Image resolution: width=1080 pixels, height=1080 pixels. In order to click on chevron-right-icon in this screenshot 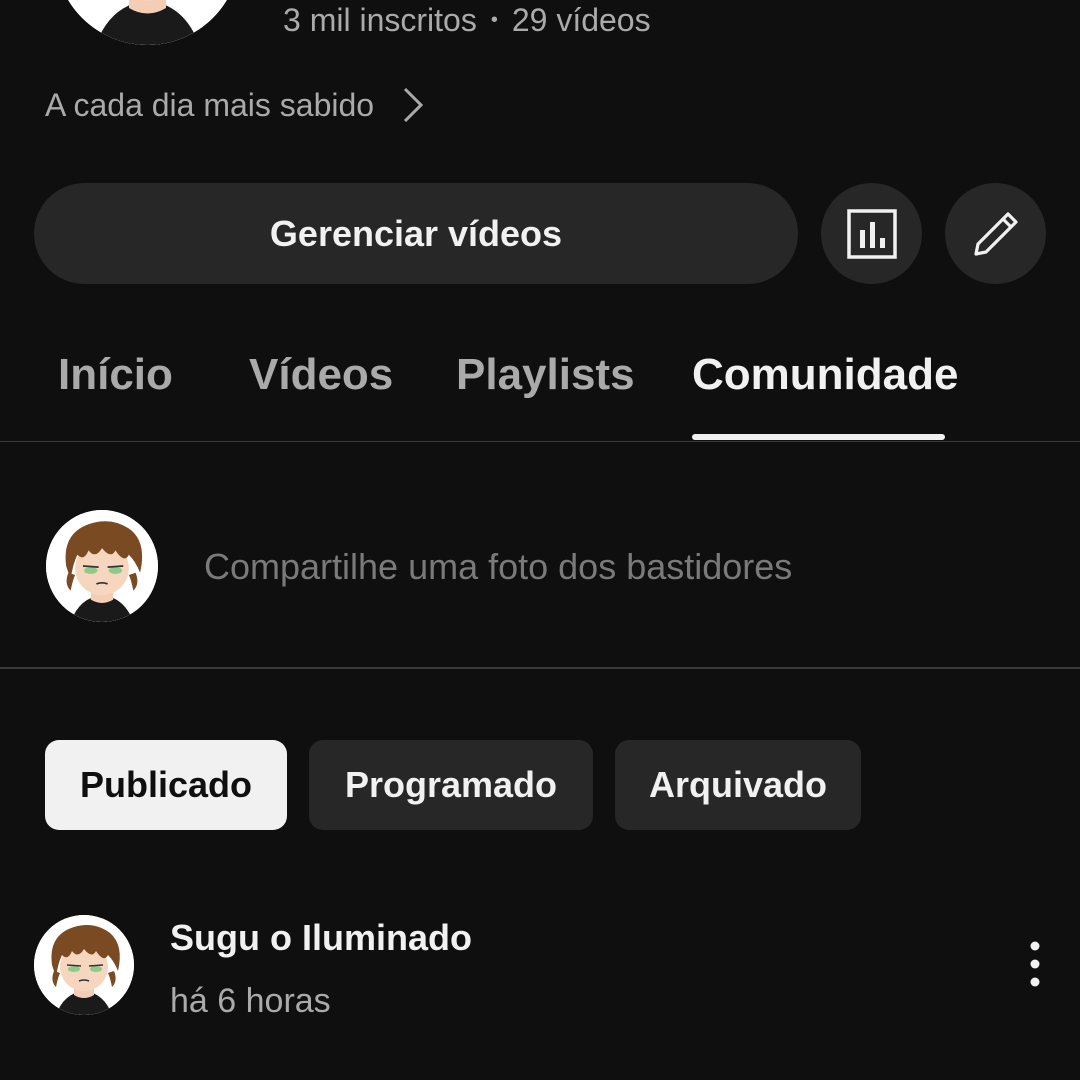, I will do `click(414, 105)`.